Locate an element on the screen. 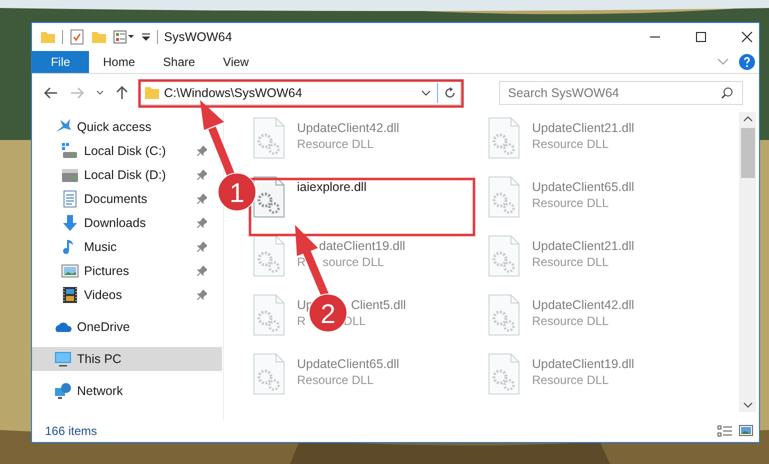 This screenshot has width=769, height=464. scroll-thumb is located at coordinates (747, 153).